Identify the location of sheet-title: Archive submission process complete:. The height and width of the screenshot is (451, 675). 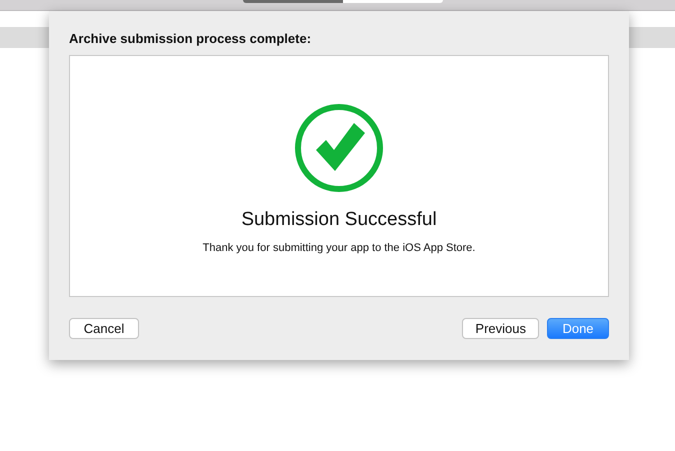
(190, 38).